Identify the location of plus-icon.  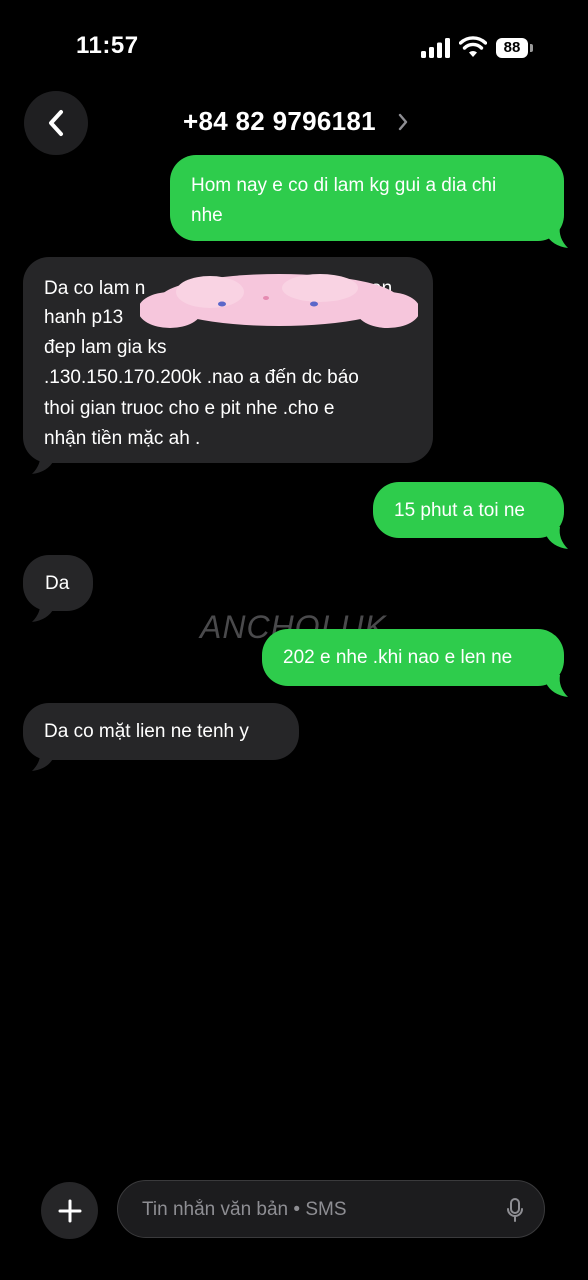
(69, 1210).